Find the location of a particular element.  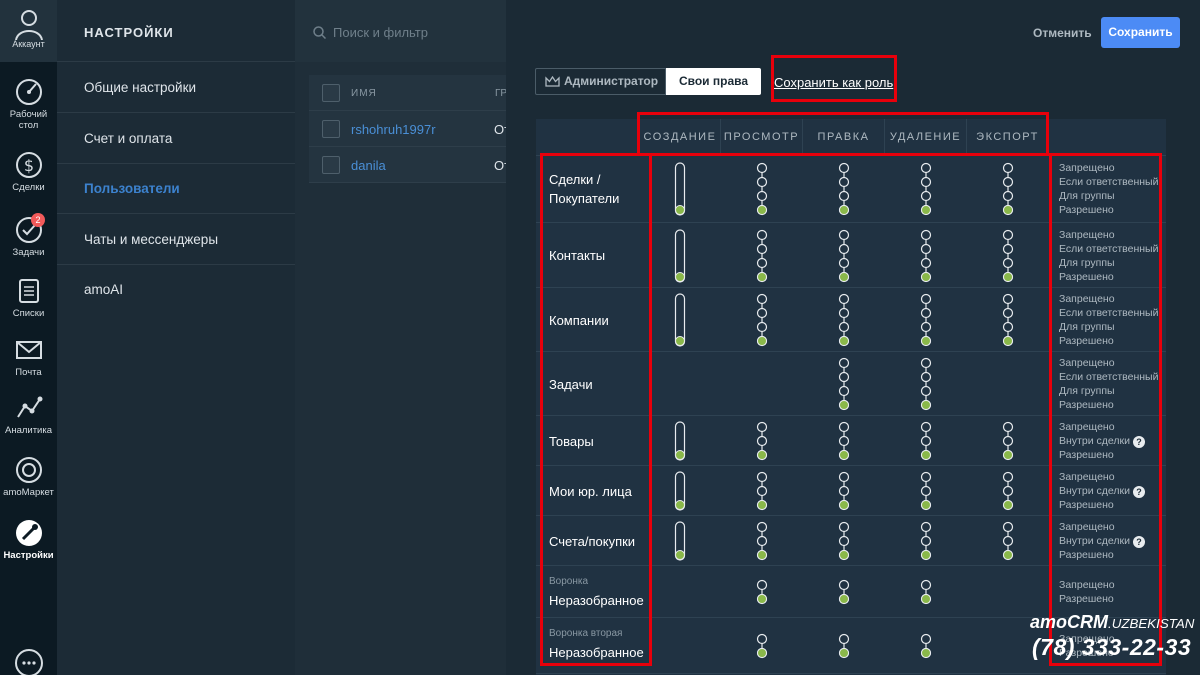

menu-item-users: Пользователи is located at coordinates (176, 188).